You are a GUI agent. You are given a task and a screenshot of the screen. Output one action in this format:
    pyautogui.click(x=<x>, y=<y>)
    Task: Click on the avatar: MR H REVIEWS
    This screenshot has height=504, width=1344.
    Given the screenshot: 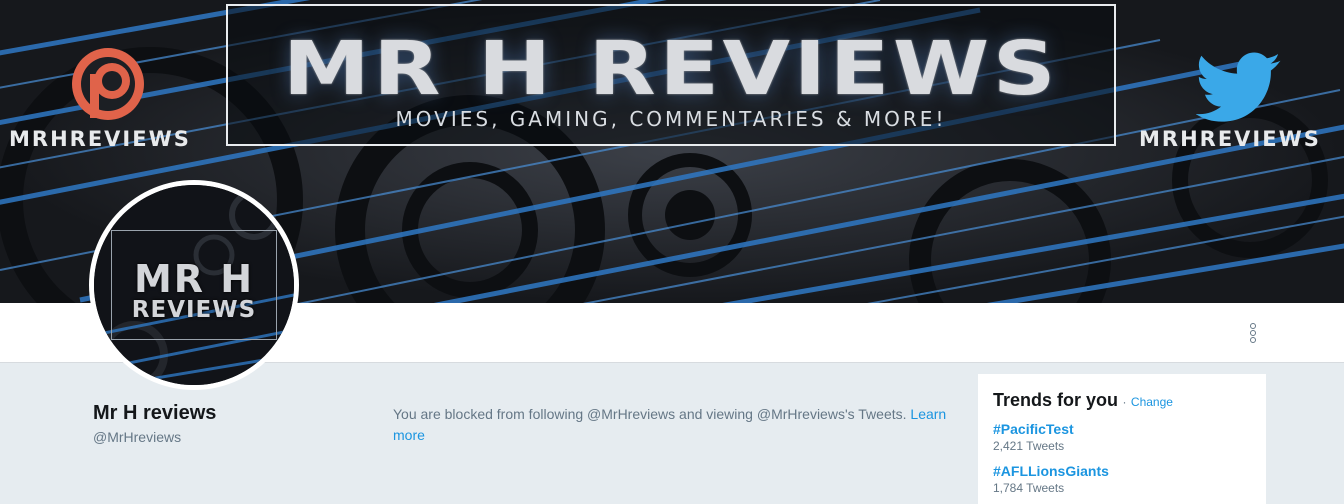 What is the action you would take?
    pyautogui.click(x=194, y=285)
    